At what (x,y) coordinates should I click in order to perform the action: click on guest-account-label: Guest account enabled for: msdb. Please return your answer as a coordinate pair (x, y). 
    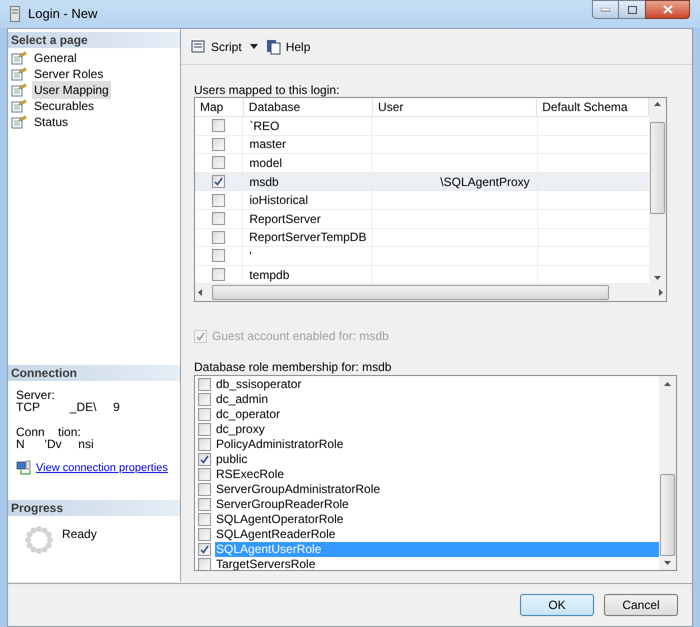
    Looking at the image, I should click on (300, 336).